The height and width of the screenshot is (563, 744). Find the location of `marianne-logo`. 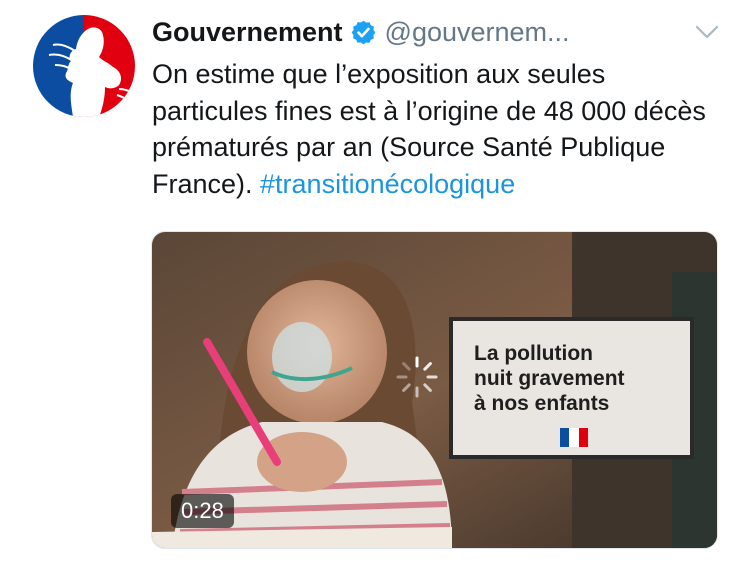

marianne-logo is located at coordinates (84, 66).